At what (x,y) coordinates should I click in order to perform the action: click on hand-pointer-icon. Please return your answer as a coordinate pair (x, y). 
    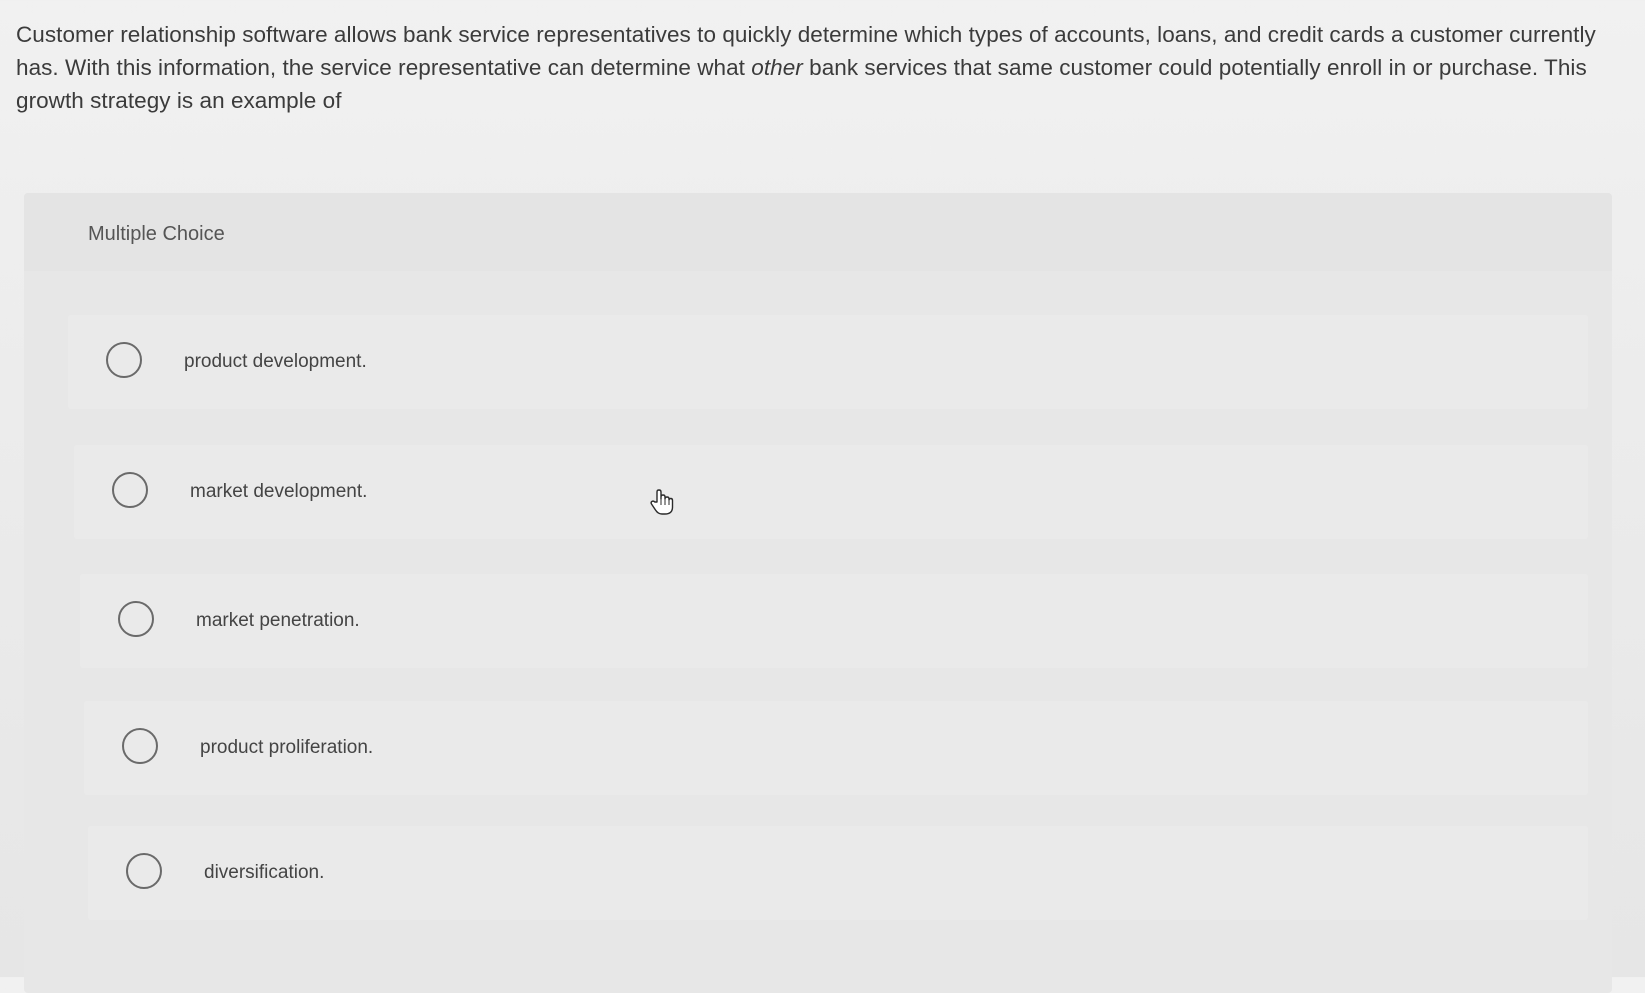
    Looking at the image, I should click on (662, 502).